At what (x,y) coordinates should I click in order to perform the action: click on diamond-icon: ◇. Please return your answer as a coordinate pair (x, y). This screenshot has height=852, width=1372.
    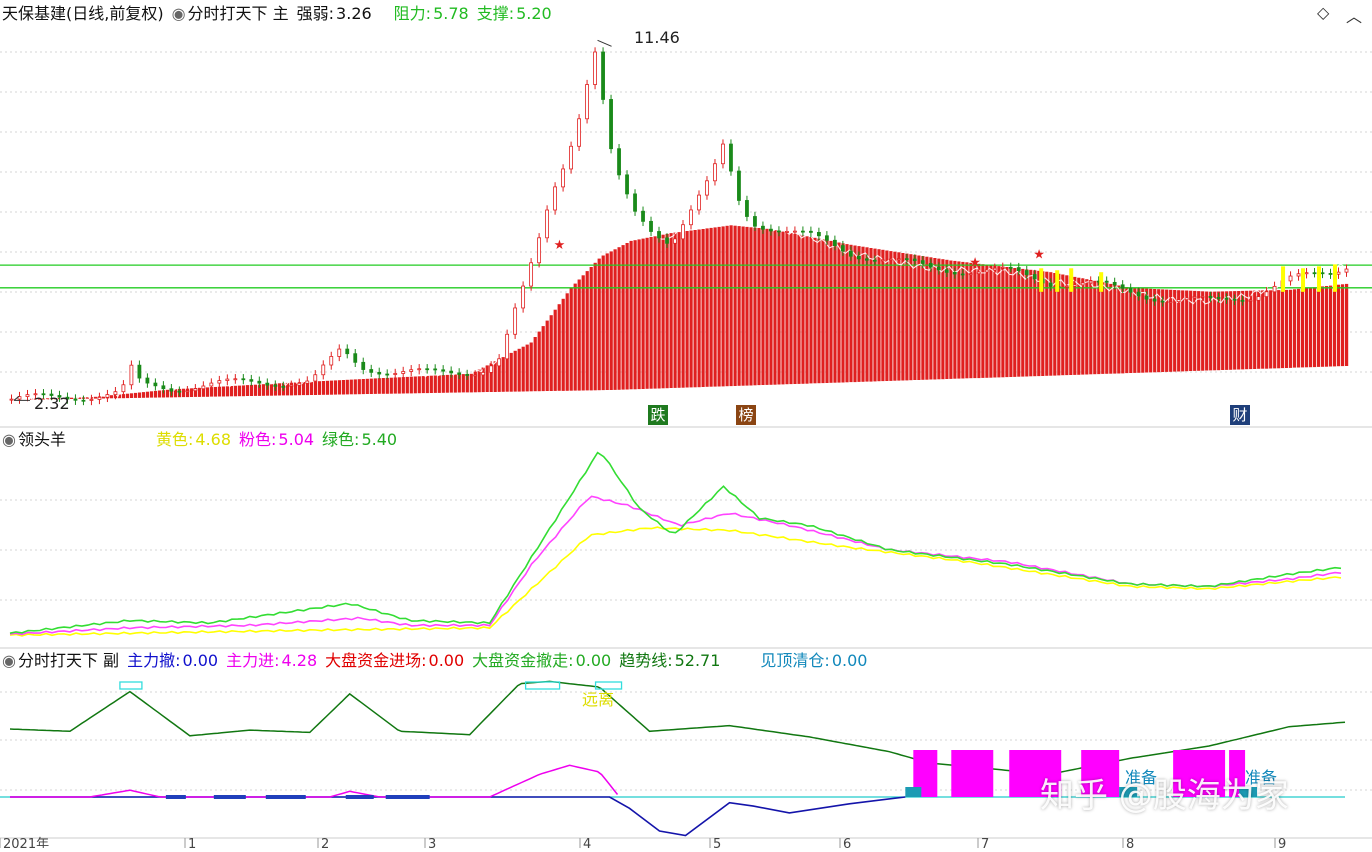
    Looking at the image, I should click on (1323, 12).